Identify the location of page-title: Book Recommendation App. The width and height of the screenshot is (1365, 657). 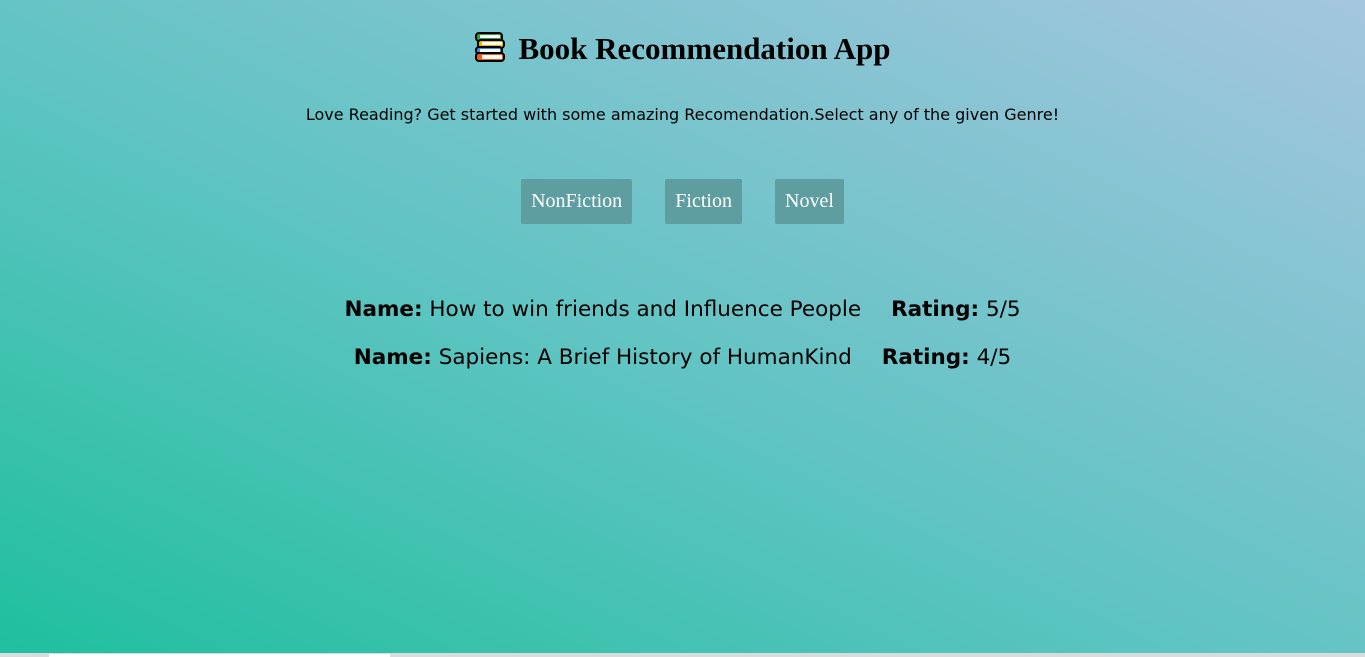
(682, 49).